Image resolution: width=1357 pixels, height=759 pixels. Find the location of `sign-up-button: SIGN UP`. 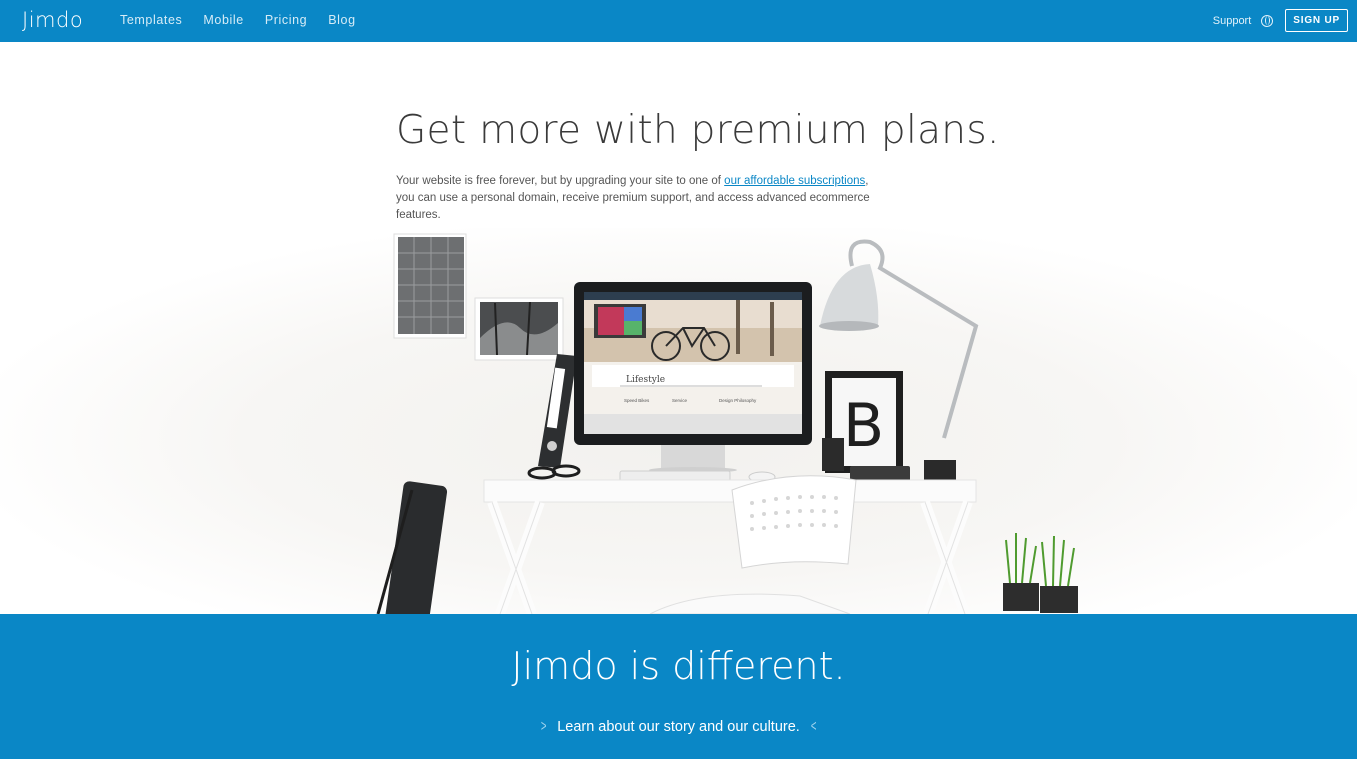

sign-up-button: SIGN UP is located at coordinates (1316, 20).